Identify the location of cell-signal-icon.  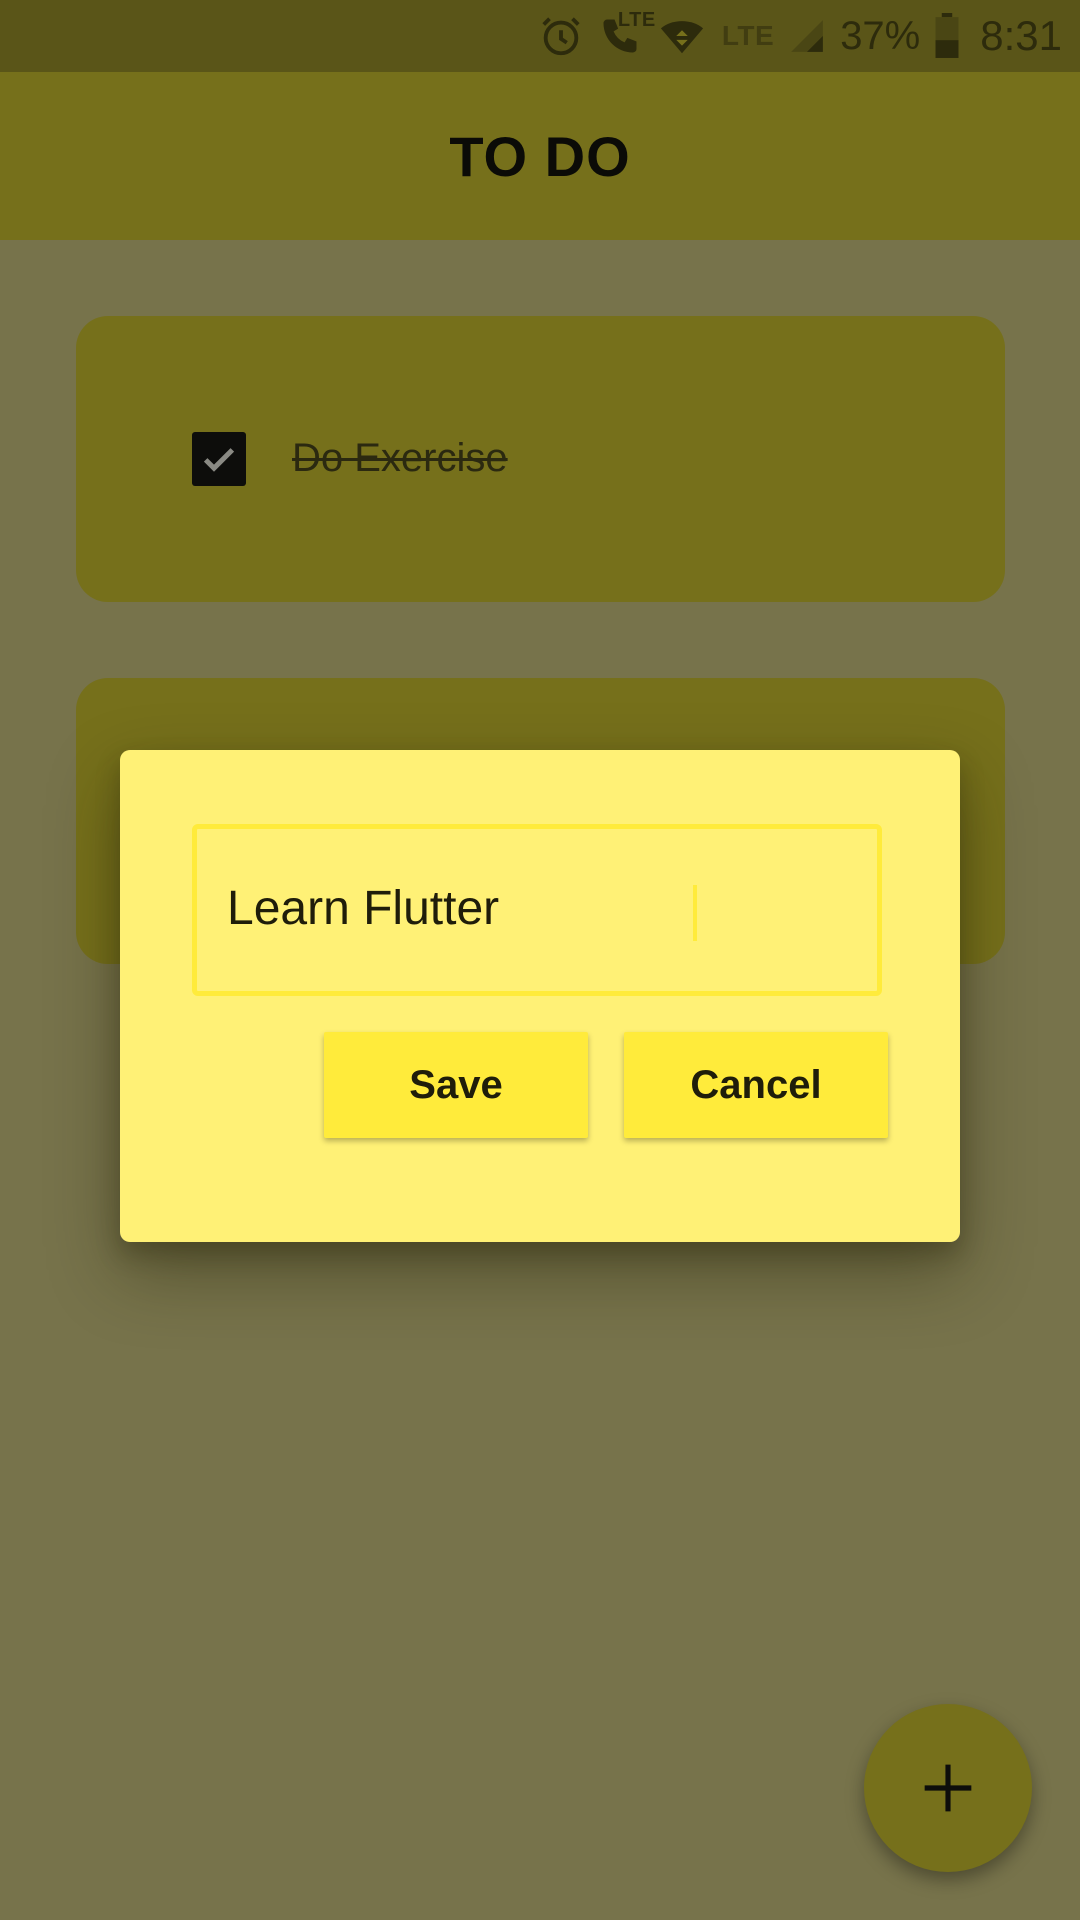
(807, 36).